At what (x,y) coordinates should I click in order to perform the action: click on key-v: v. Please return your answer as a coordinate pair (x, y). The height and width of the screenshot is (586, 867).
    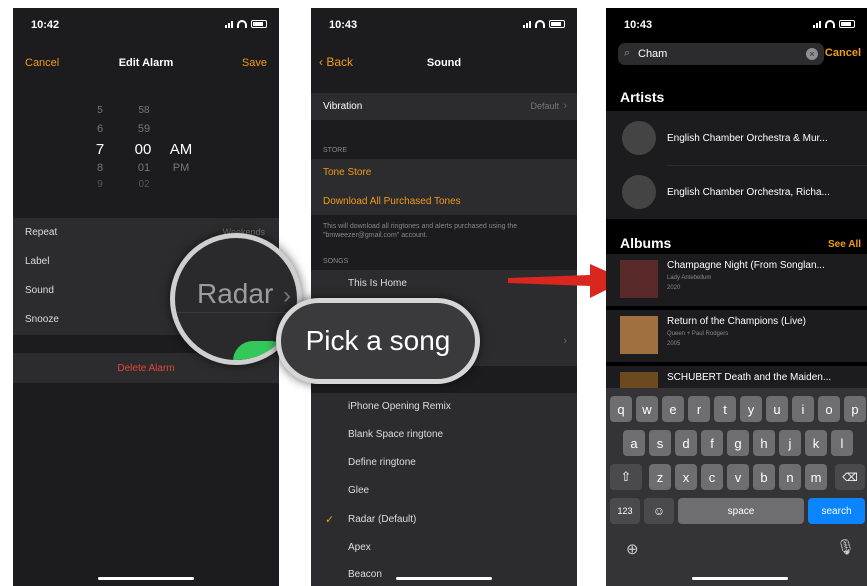
    Looking at the image, I should click on (738, 477).